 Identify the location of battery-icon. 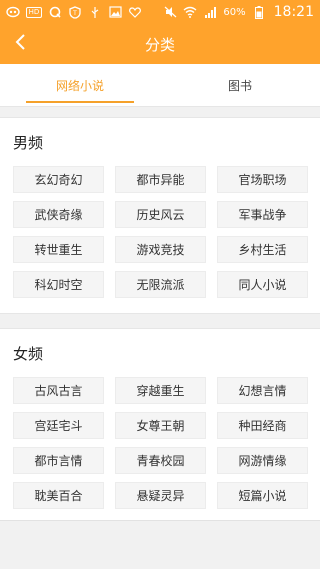
(259, 12).